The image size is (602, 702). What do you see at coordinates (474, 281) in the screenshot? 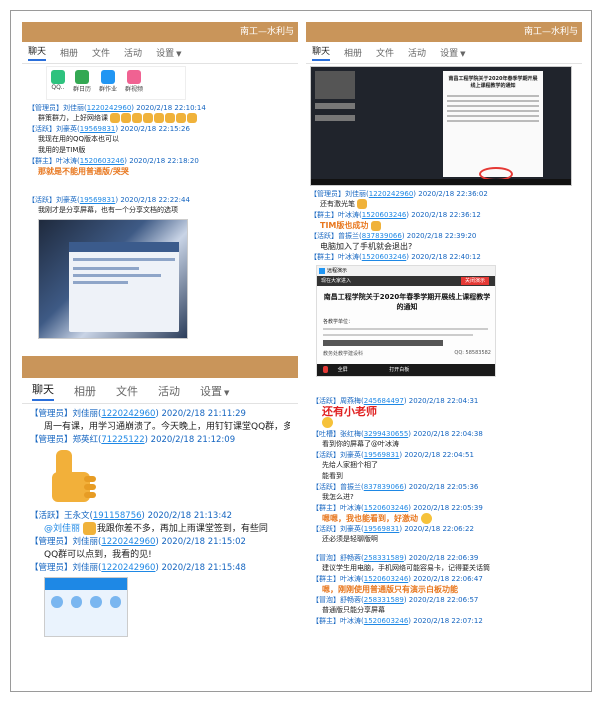
I see `close-presentation-button: 关闭演示` at bounding box center [474, 281].